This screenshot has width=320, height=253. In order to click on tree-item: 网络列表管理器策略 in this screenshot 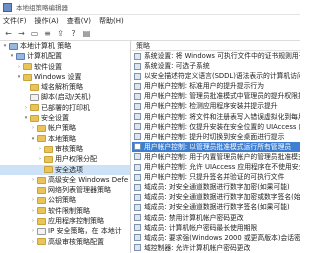, I will do `click(65, 190)`.